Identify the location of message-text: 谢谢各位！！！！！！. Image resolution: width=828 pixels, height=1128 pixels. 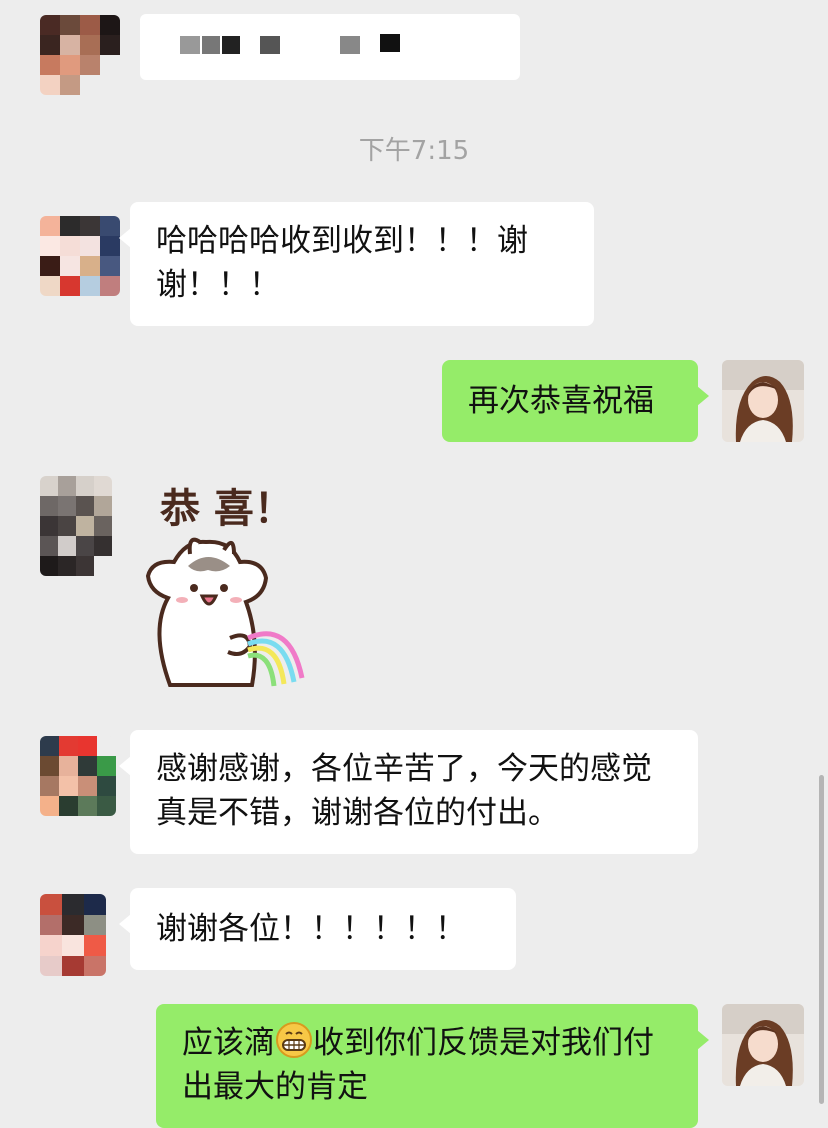
(311, 929).